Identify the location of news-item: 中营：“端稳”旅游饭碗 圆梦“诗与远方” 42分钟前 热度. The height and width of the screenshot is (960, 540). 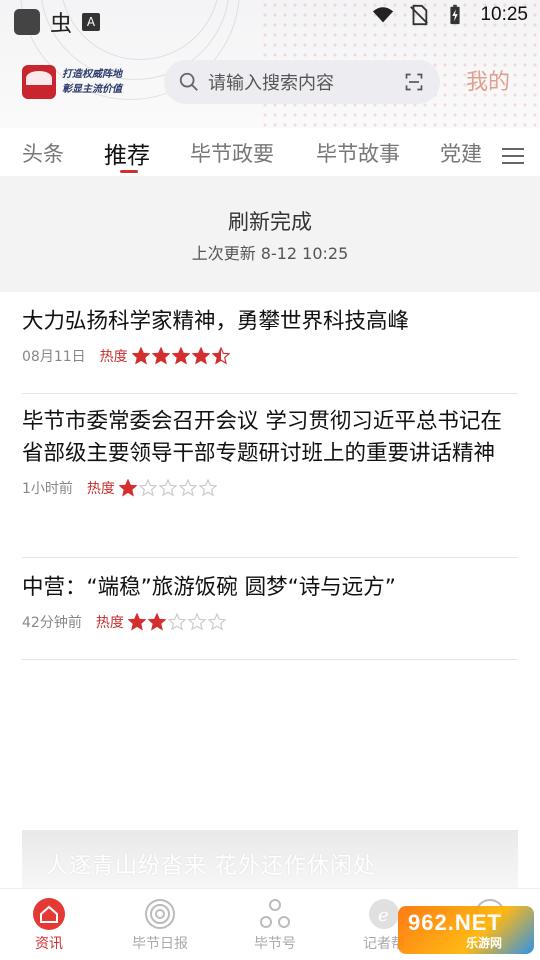
(270, 616).